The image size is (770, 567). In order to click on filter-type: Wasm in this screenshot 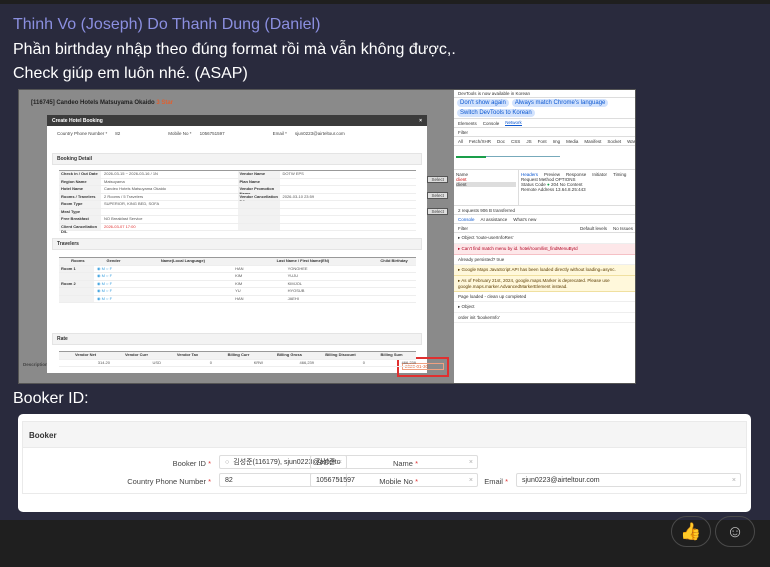, I will do `click(631, 141)`.